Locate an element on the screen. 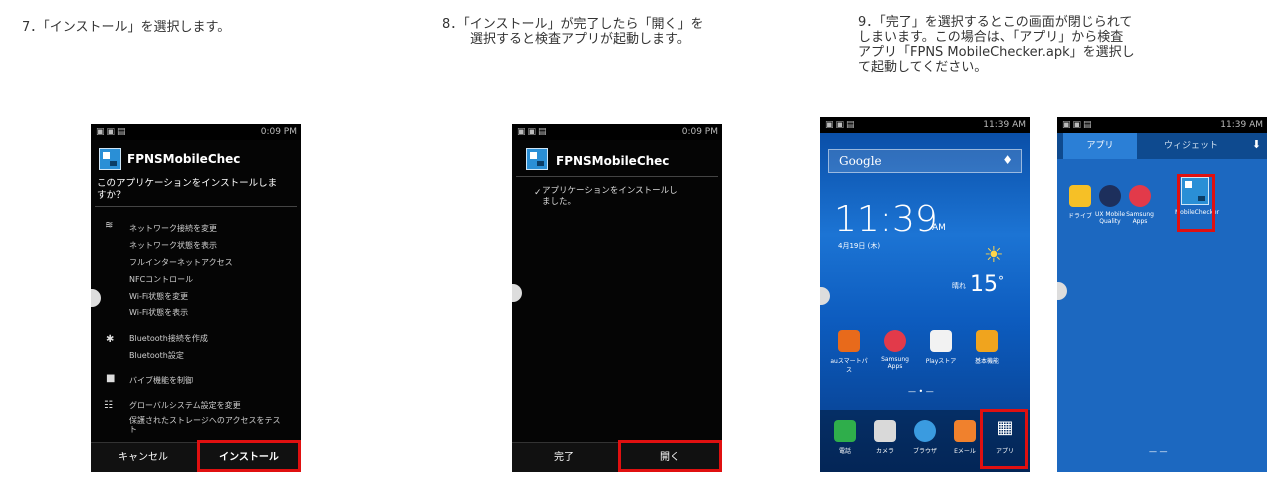 This screenshot has height=492, width=1282. perm-item: Wi-Fi状態を変更 is located at coordinates (159, 296).